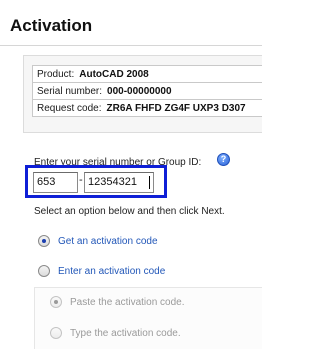 Image resolution: width=320 pixels, height=349 pixels. I want to click on option-enter-activation-code-label: Enter an activation code, so click(111, 271).